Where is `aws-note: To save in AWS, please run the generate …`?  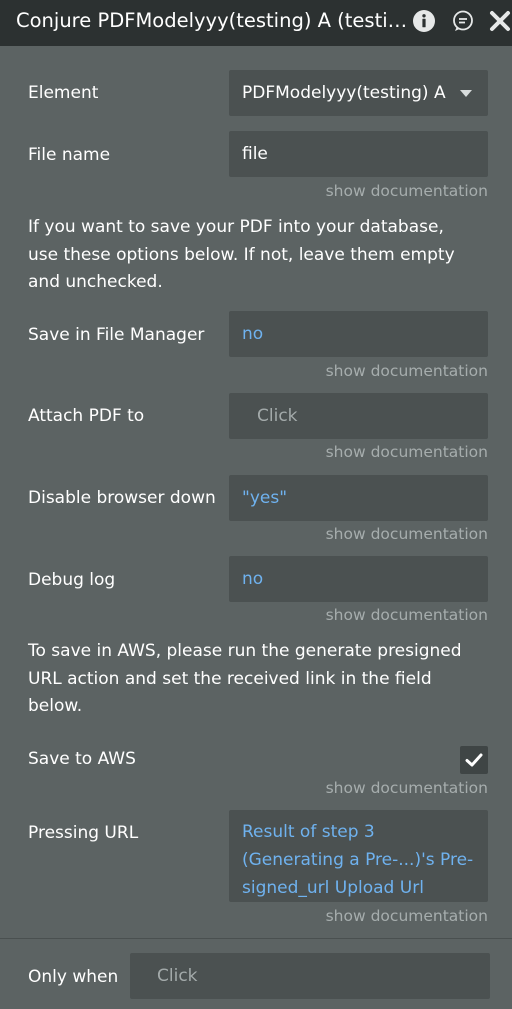 aws-note: To save in AWS, please run the generate … is located at coordinates (245, 678).